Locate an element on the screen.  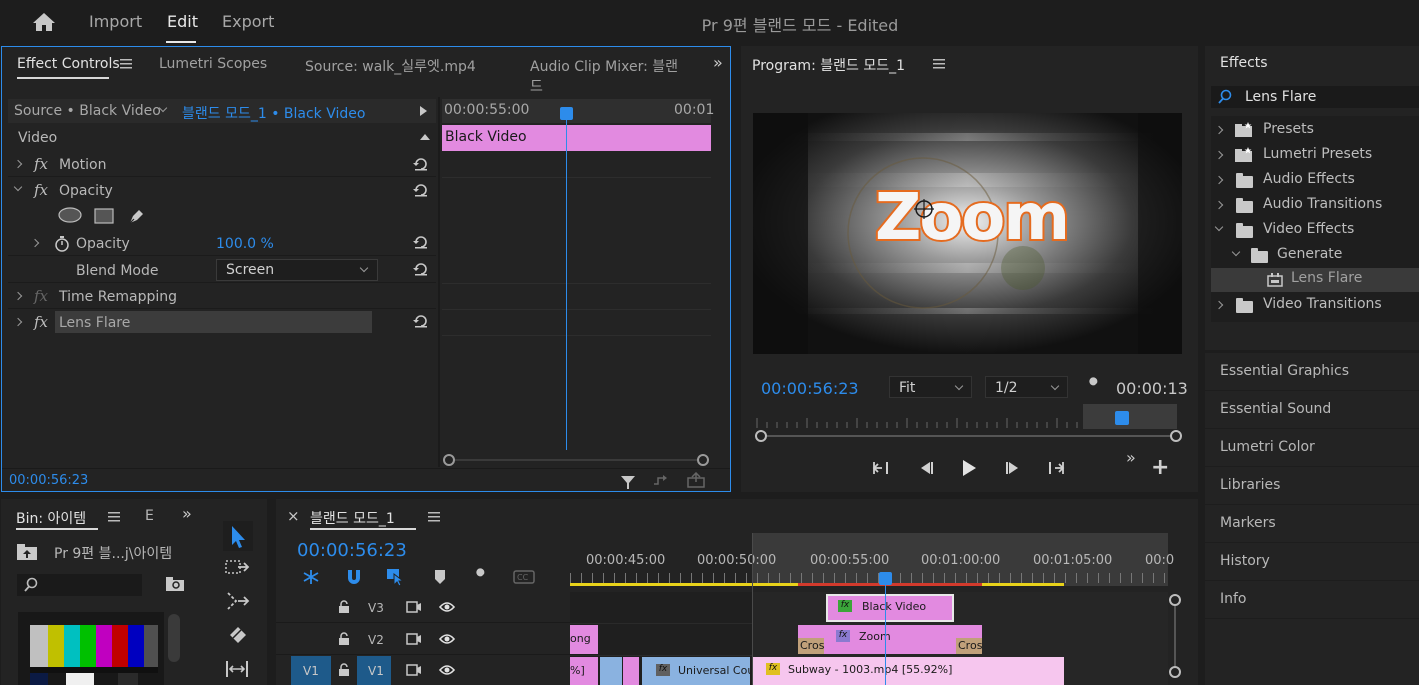
step-back-icon is located at coordinates (926, 468).